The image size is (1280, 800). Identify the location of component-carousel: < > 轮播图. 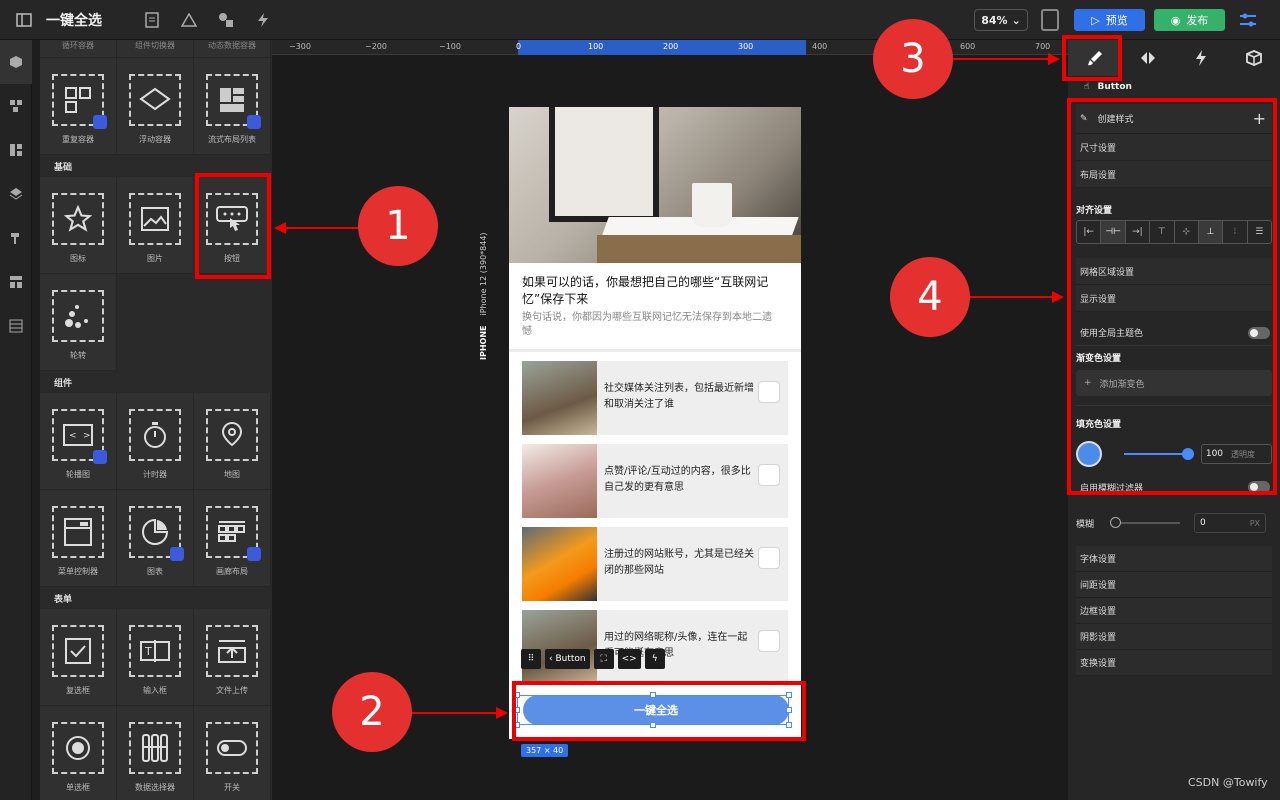
(78, 441).